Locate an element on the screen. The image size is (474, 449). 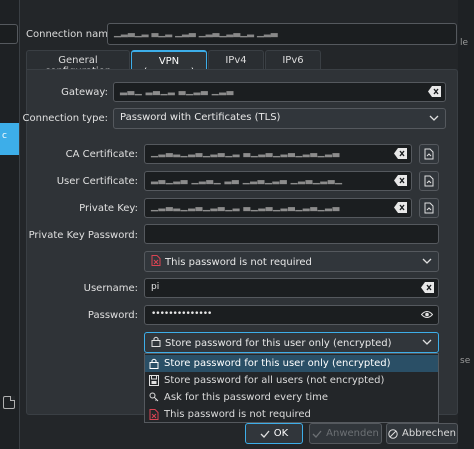
password-option-ask-every-time: Ask for this password every time is located at coordinates (291, 397).